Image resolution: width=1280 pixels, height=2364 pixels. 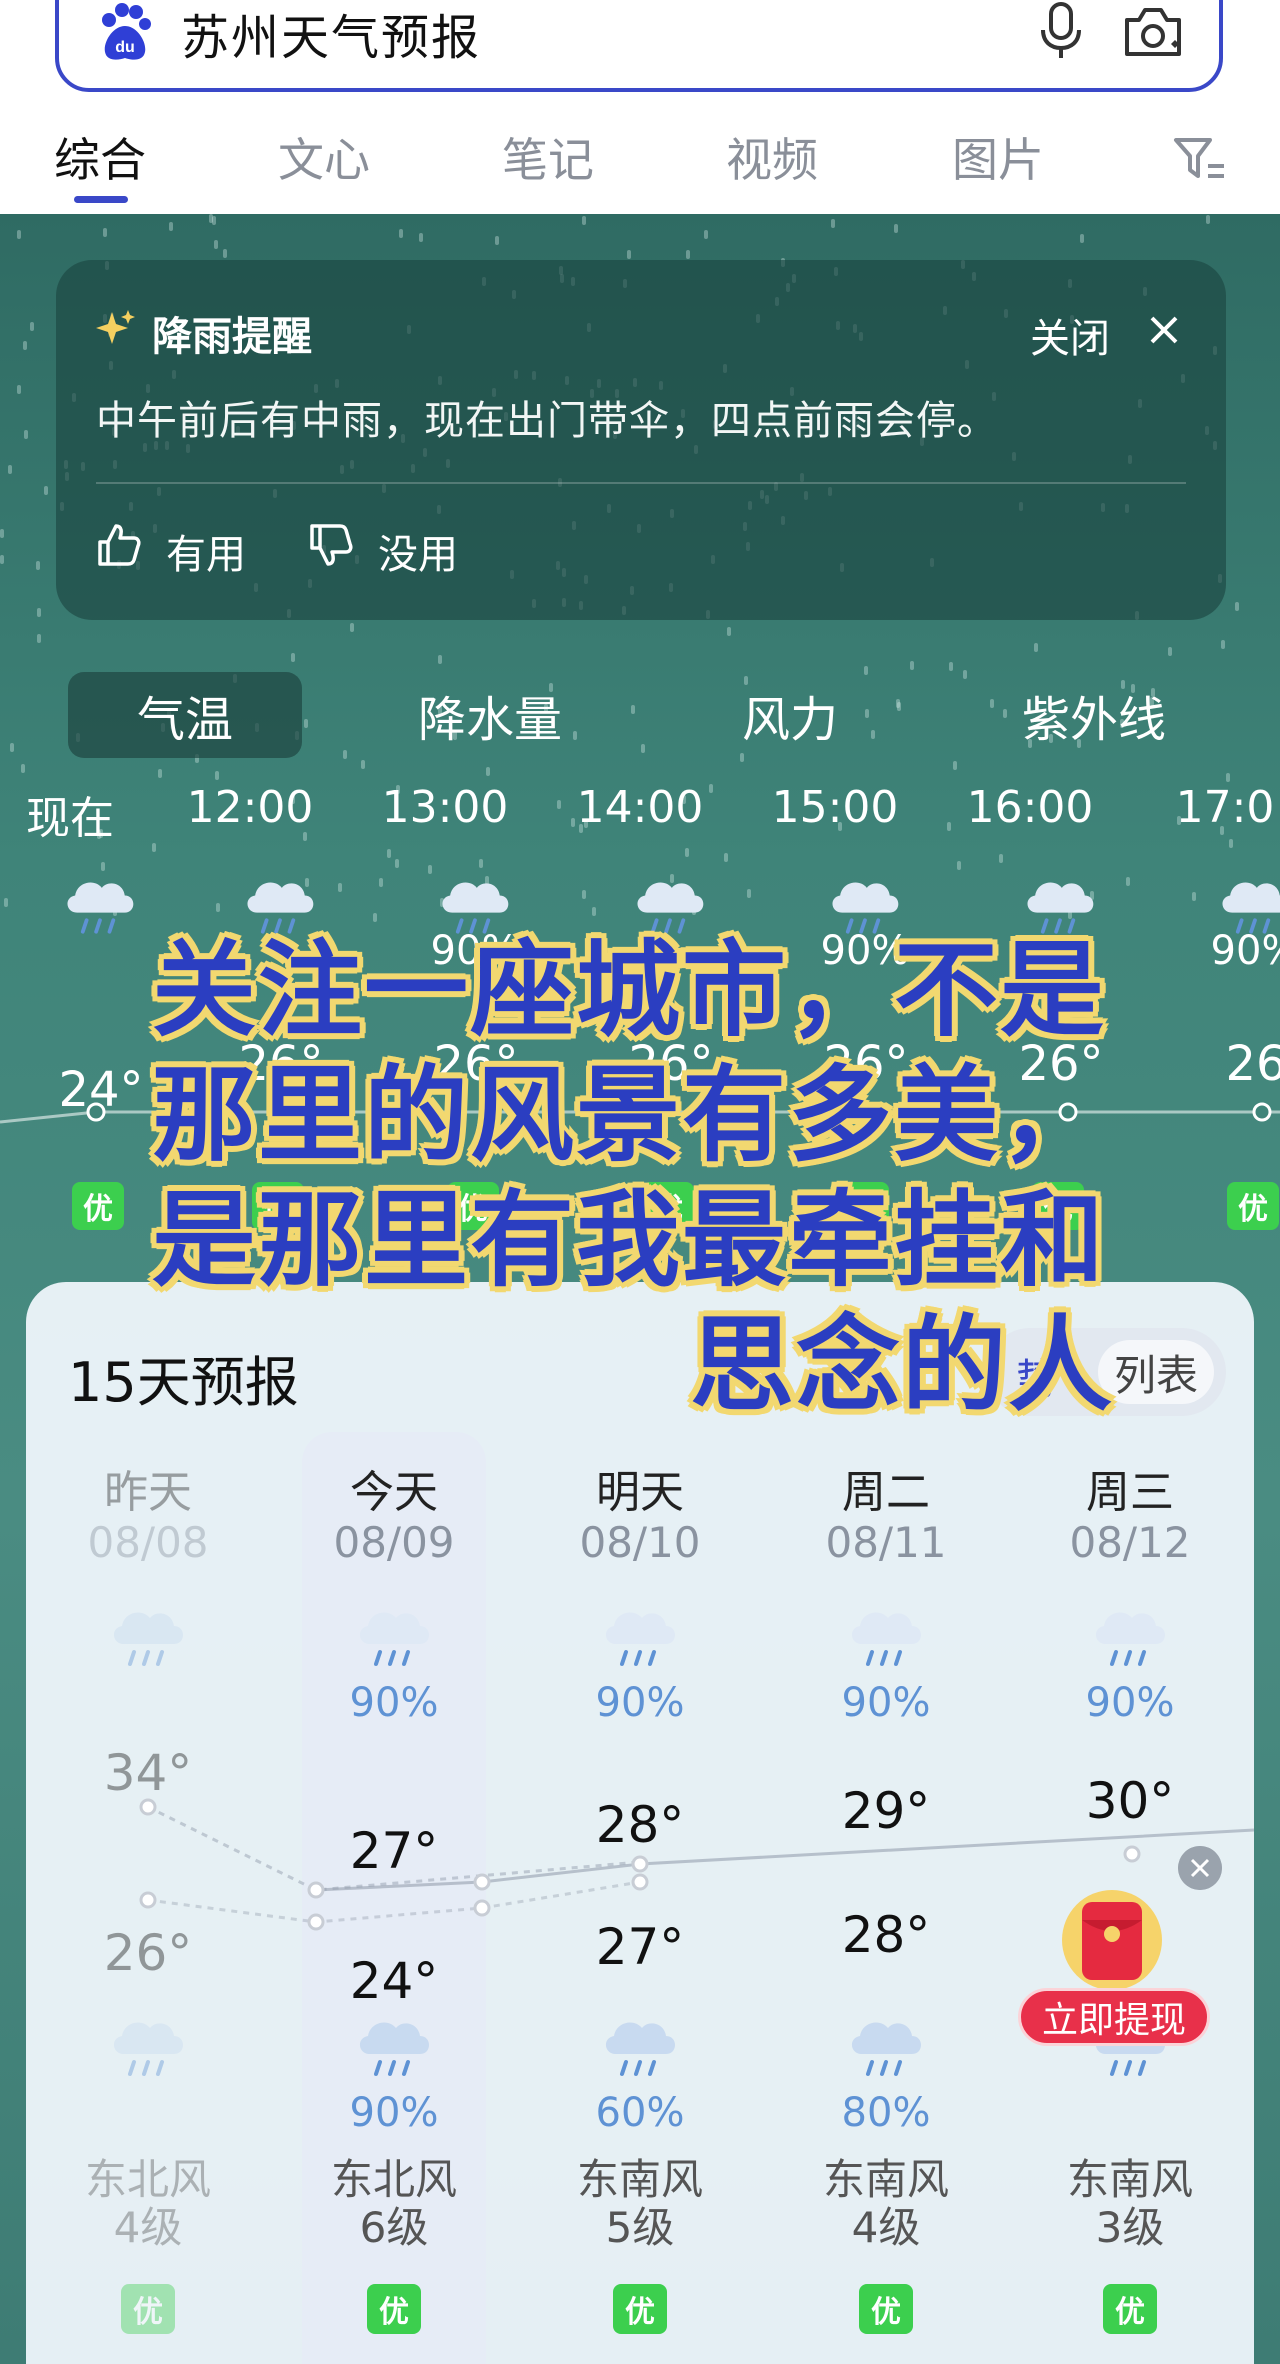 What do you see at coordinates (640, 1492) in the screenshot?
I see `day-name: 明天` at bounding box center [640, 1492].